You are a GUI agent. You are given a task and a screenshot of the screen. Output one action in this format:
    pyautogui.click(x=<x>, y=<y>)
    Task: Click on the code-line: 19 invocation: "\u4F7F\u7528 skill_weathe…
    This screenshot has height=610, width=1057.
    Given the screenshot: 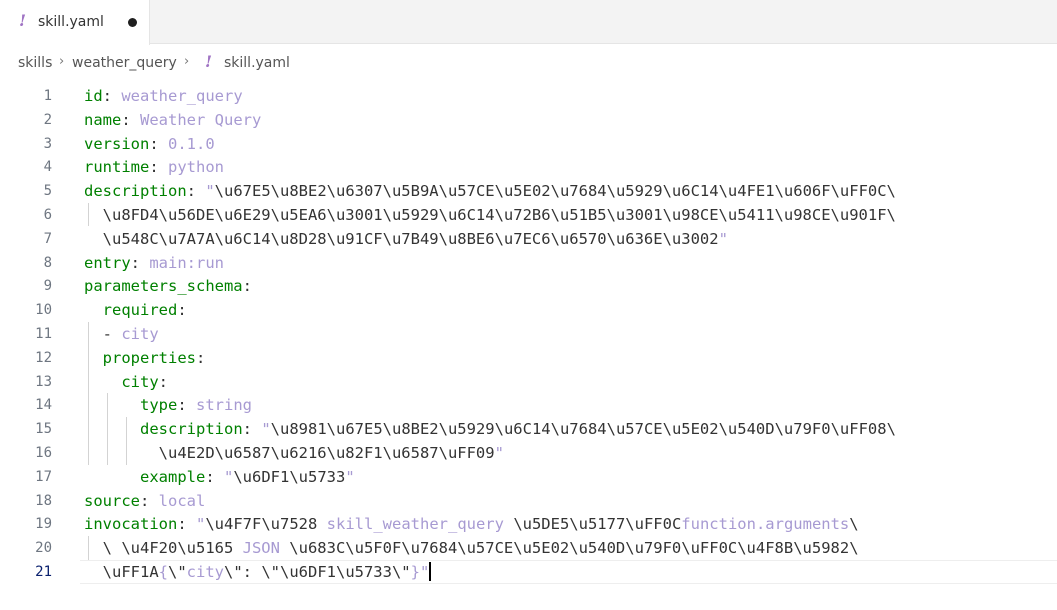 What is the action you would take?
    pyautogui.click(x=528, y=524)
    